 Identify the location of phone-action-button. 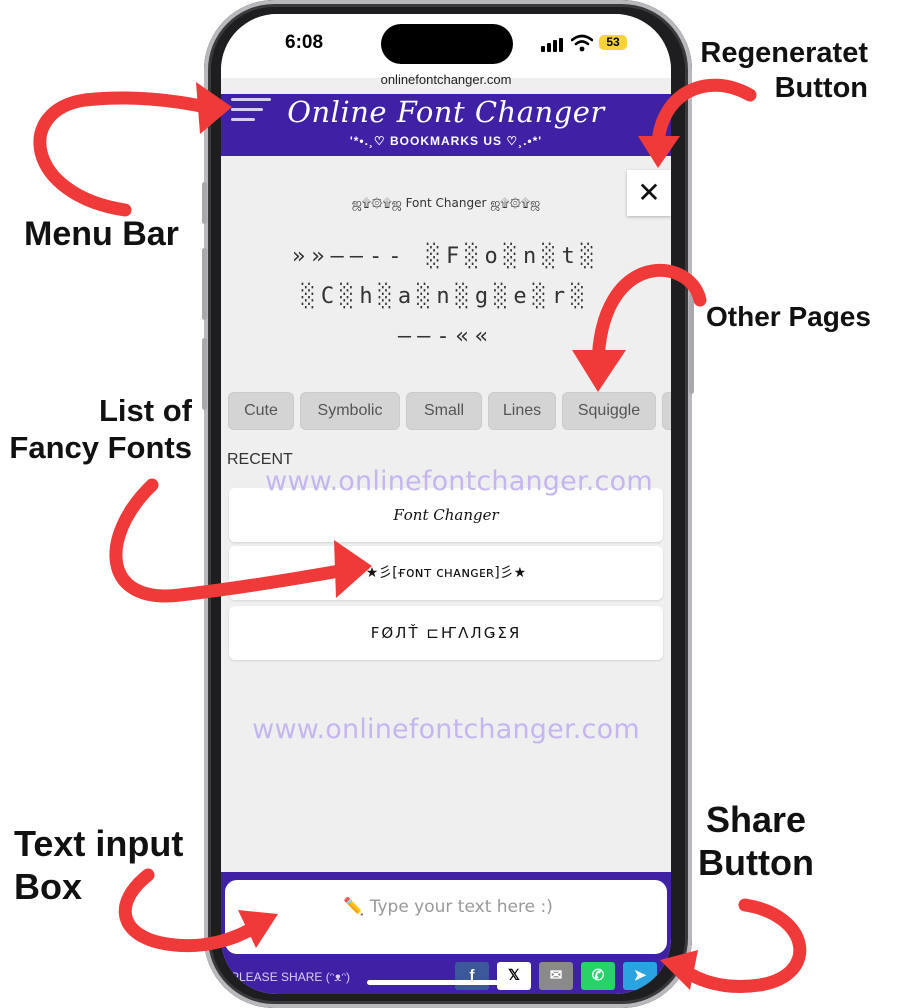
(204, 203).